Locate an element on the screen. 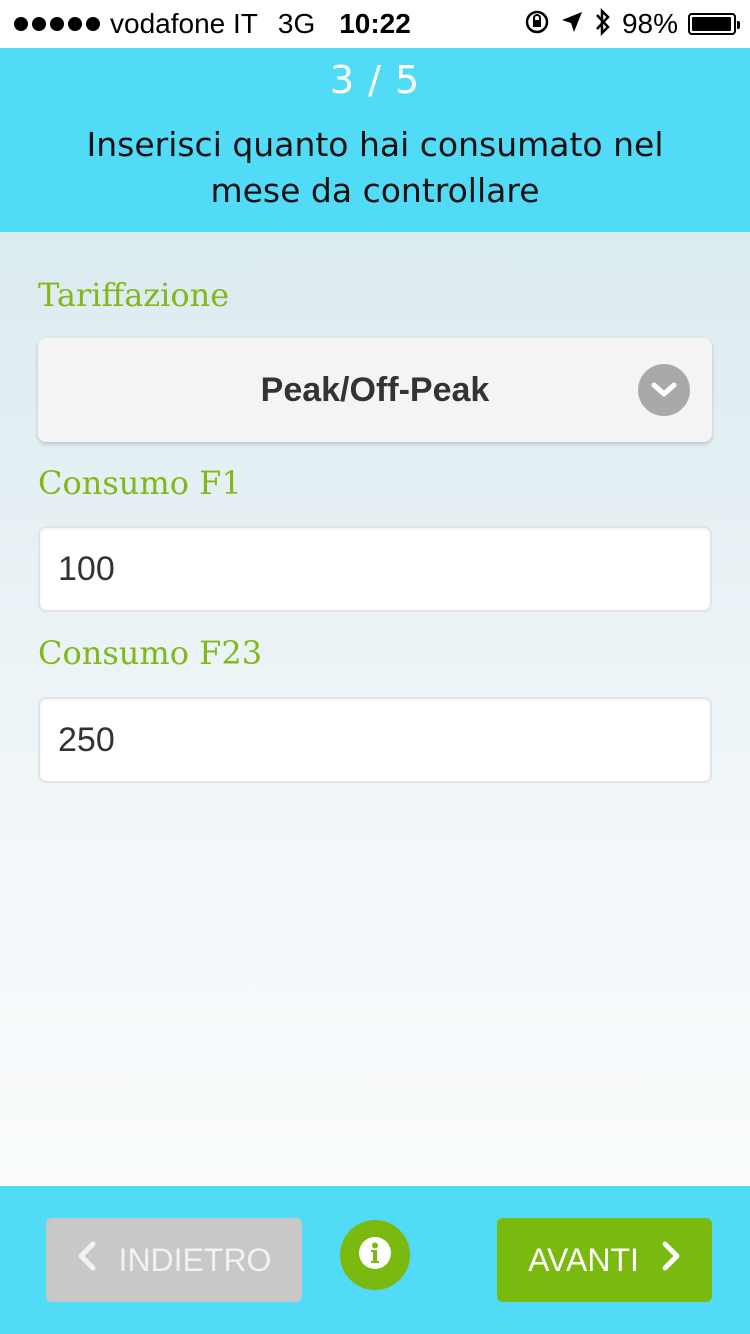  footer-bar: INDIETRO AVANTI is located at coordinates (375, 1260).